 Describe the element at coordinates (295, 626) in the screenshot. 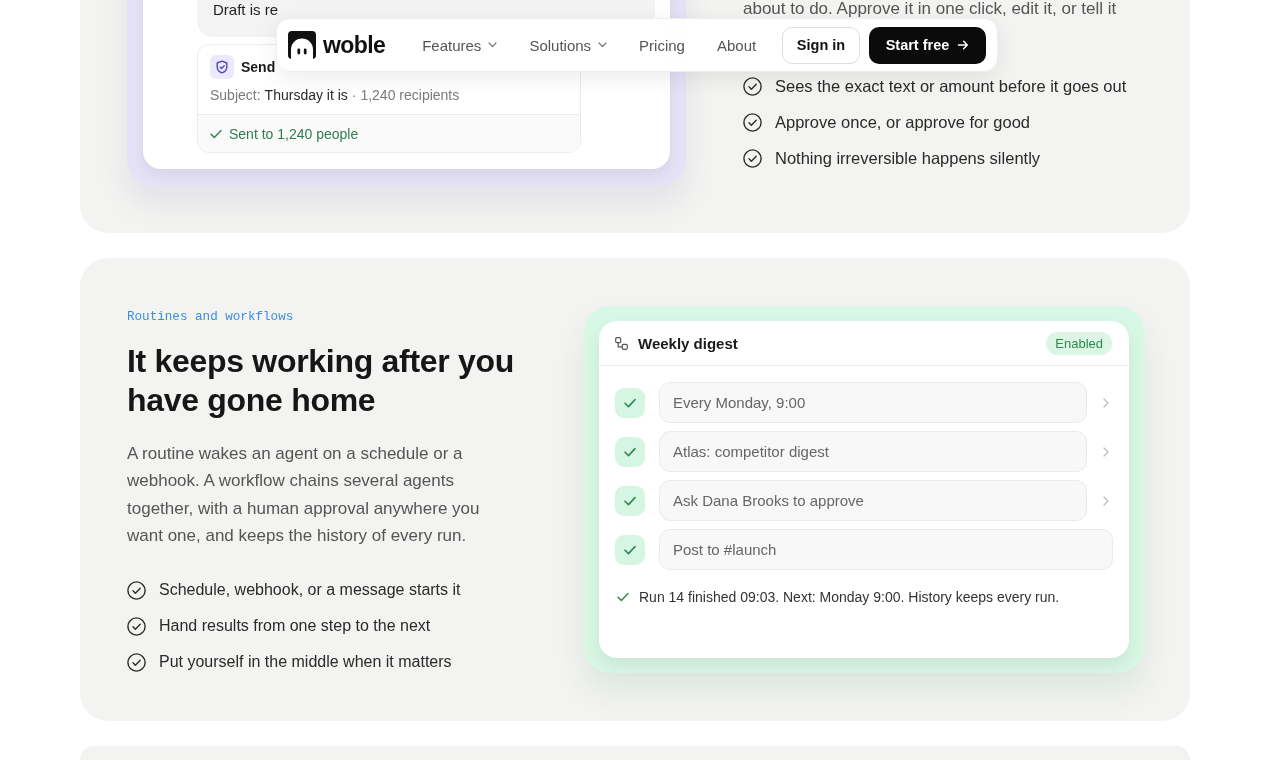

I see `feature-point: Hand results from one step to the next` at that location.